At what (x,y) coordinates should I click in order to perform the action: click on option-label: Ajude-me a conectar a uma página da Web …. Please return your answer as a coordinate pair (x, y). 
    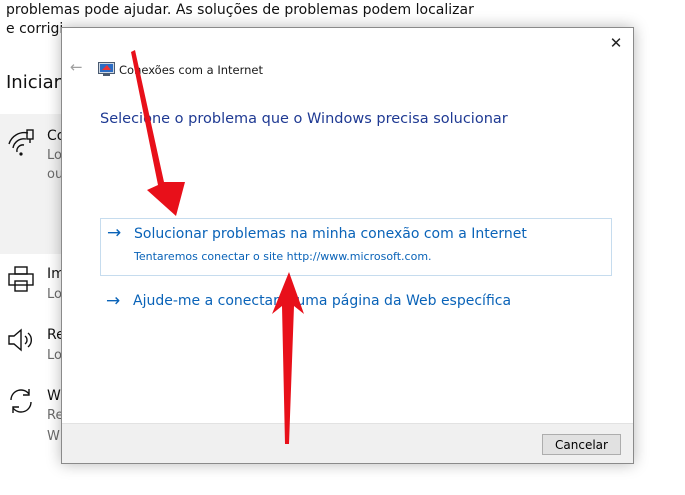
    Looking at the image, I should click on (322, 301).